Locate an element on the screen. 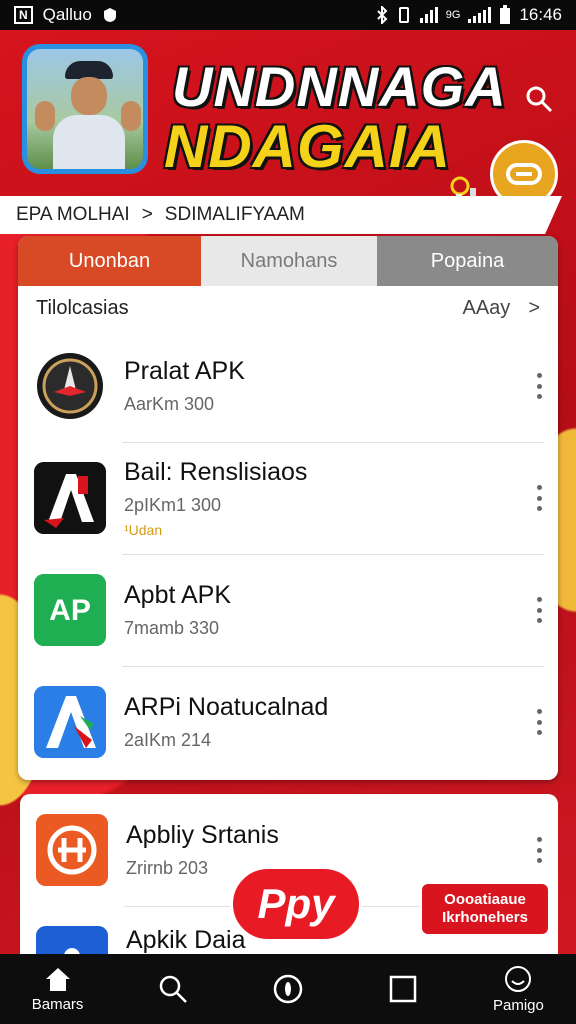 The image size is (576, 1024). ap-app-icon: AP is located at coordinates (70, 610).